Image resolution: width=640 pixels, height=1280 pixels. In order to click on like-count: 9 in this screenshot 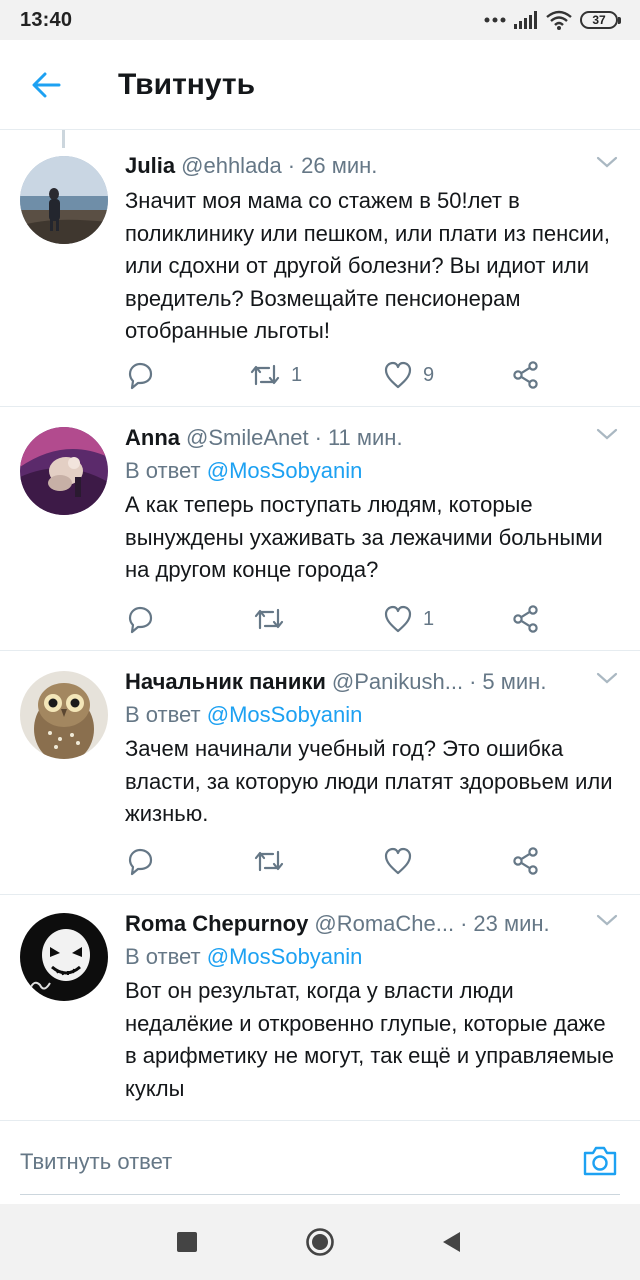, I will do `click(429, 374)`.